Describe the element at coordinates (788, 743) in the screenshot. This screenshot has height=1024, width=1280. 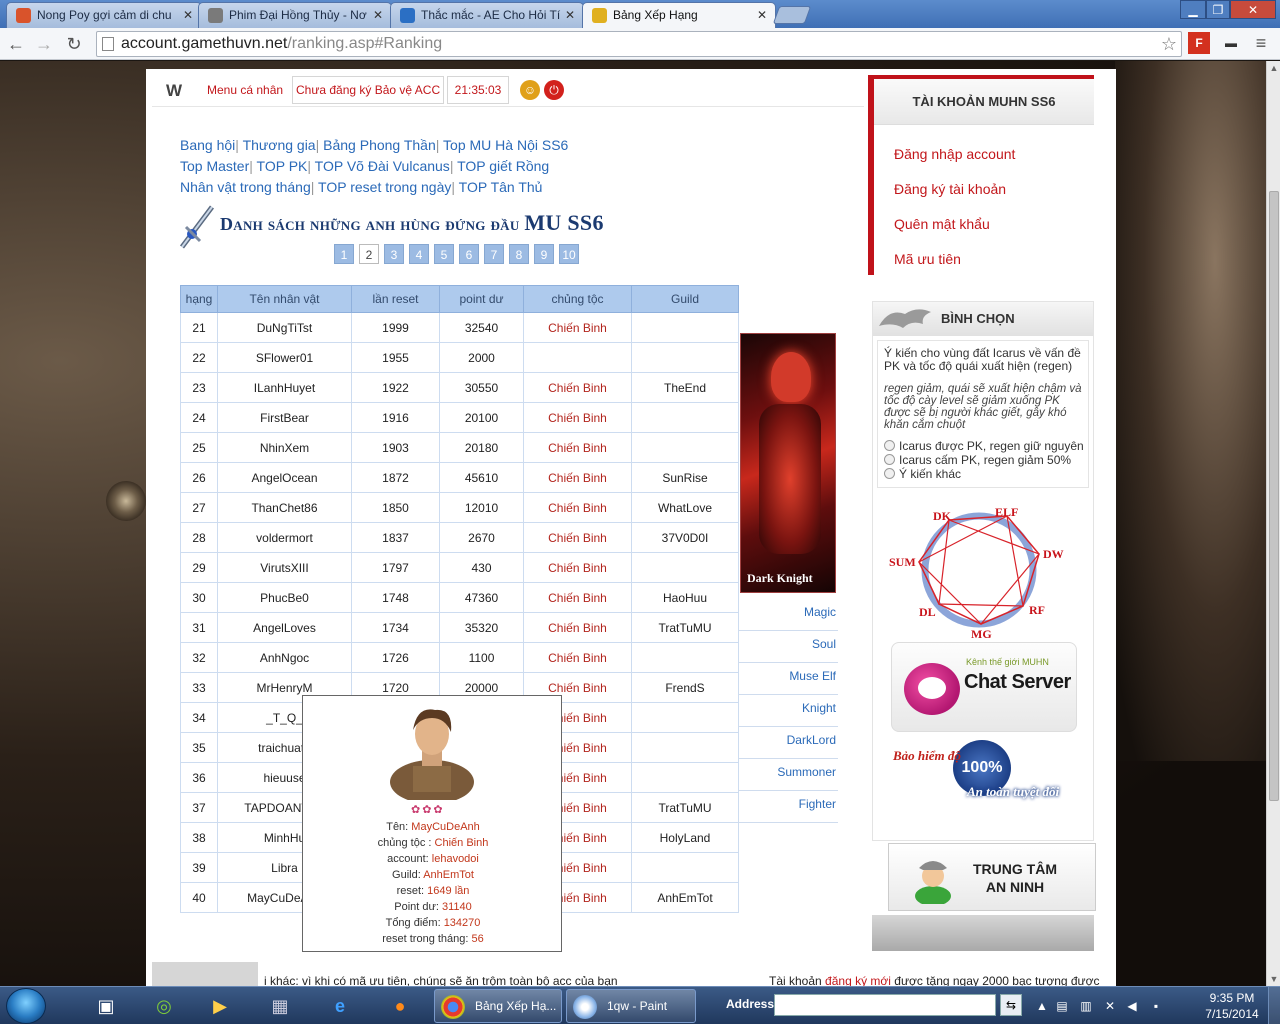
I see `class-link-darklord: DarkLord` at that location.